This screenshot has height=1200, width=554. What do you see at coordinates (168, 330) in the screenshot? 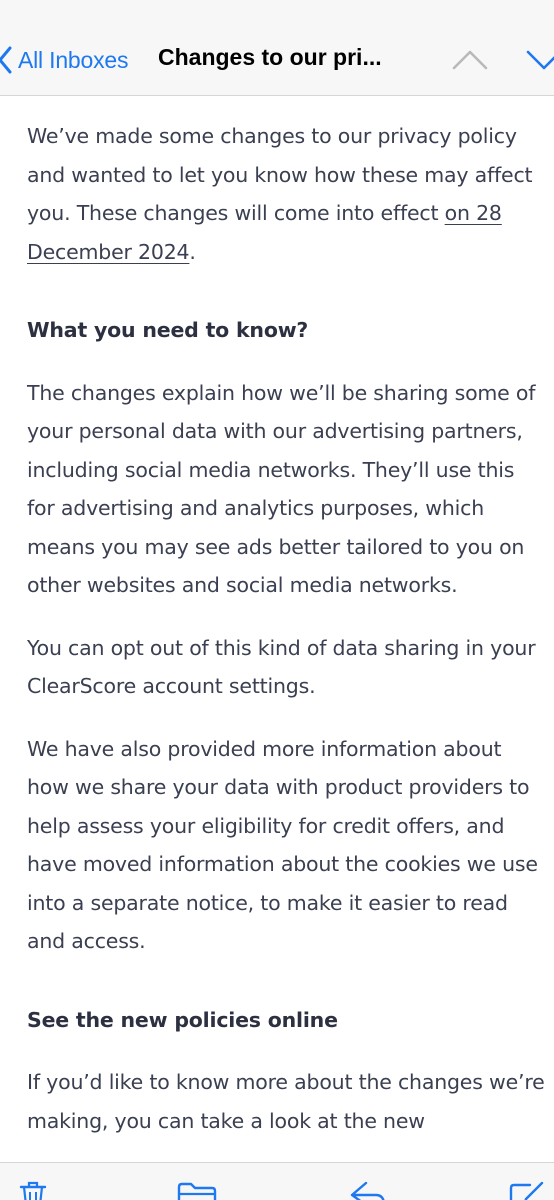
I see `section-heading-what-to-know: What you need to know?` at bounding box center [168, 330].